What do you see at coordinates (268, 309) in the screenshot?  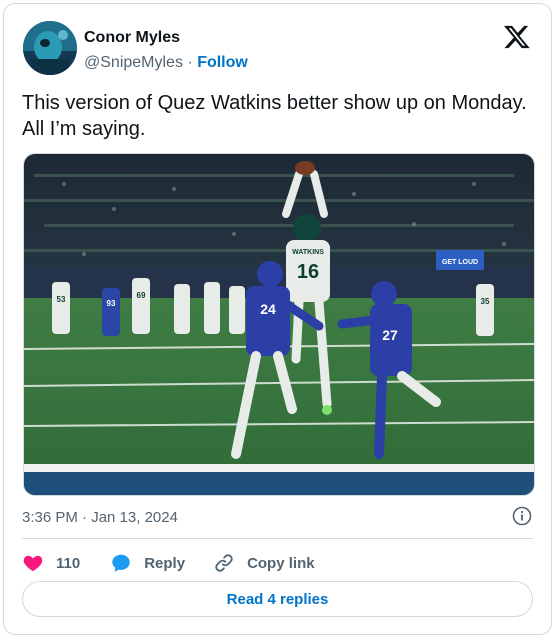 I see `defender-number-1: 24` at bounding box center [268, 309].